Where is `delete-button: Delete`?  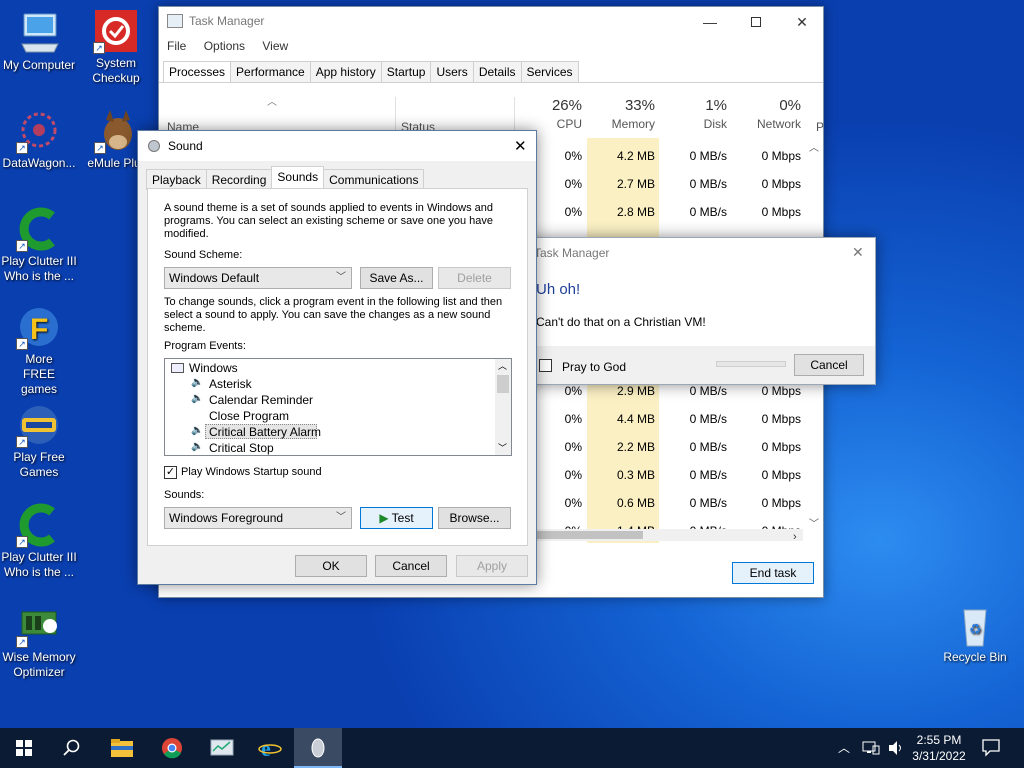
delete-button: Delete is located at coordinates (474, 278).